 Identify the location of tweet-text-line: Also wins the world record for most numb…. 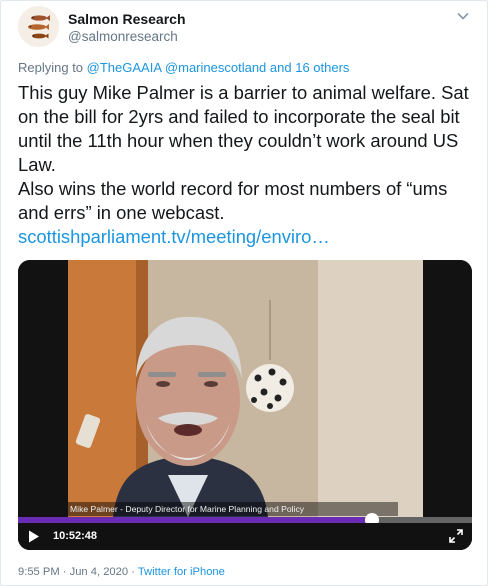
(233, 212).